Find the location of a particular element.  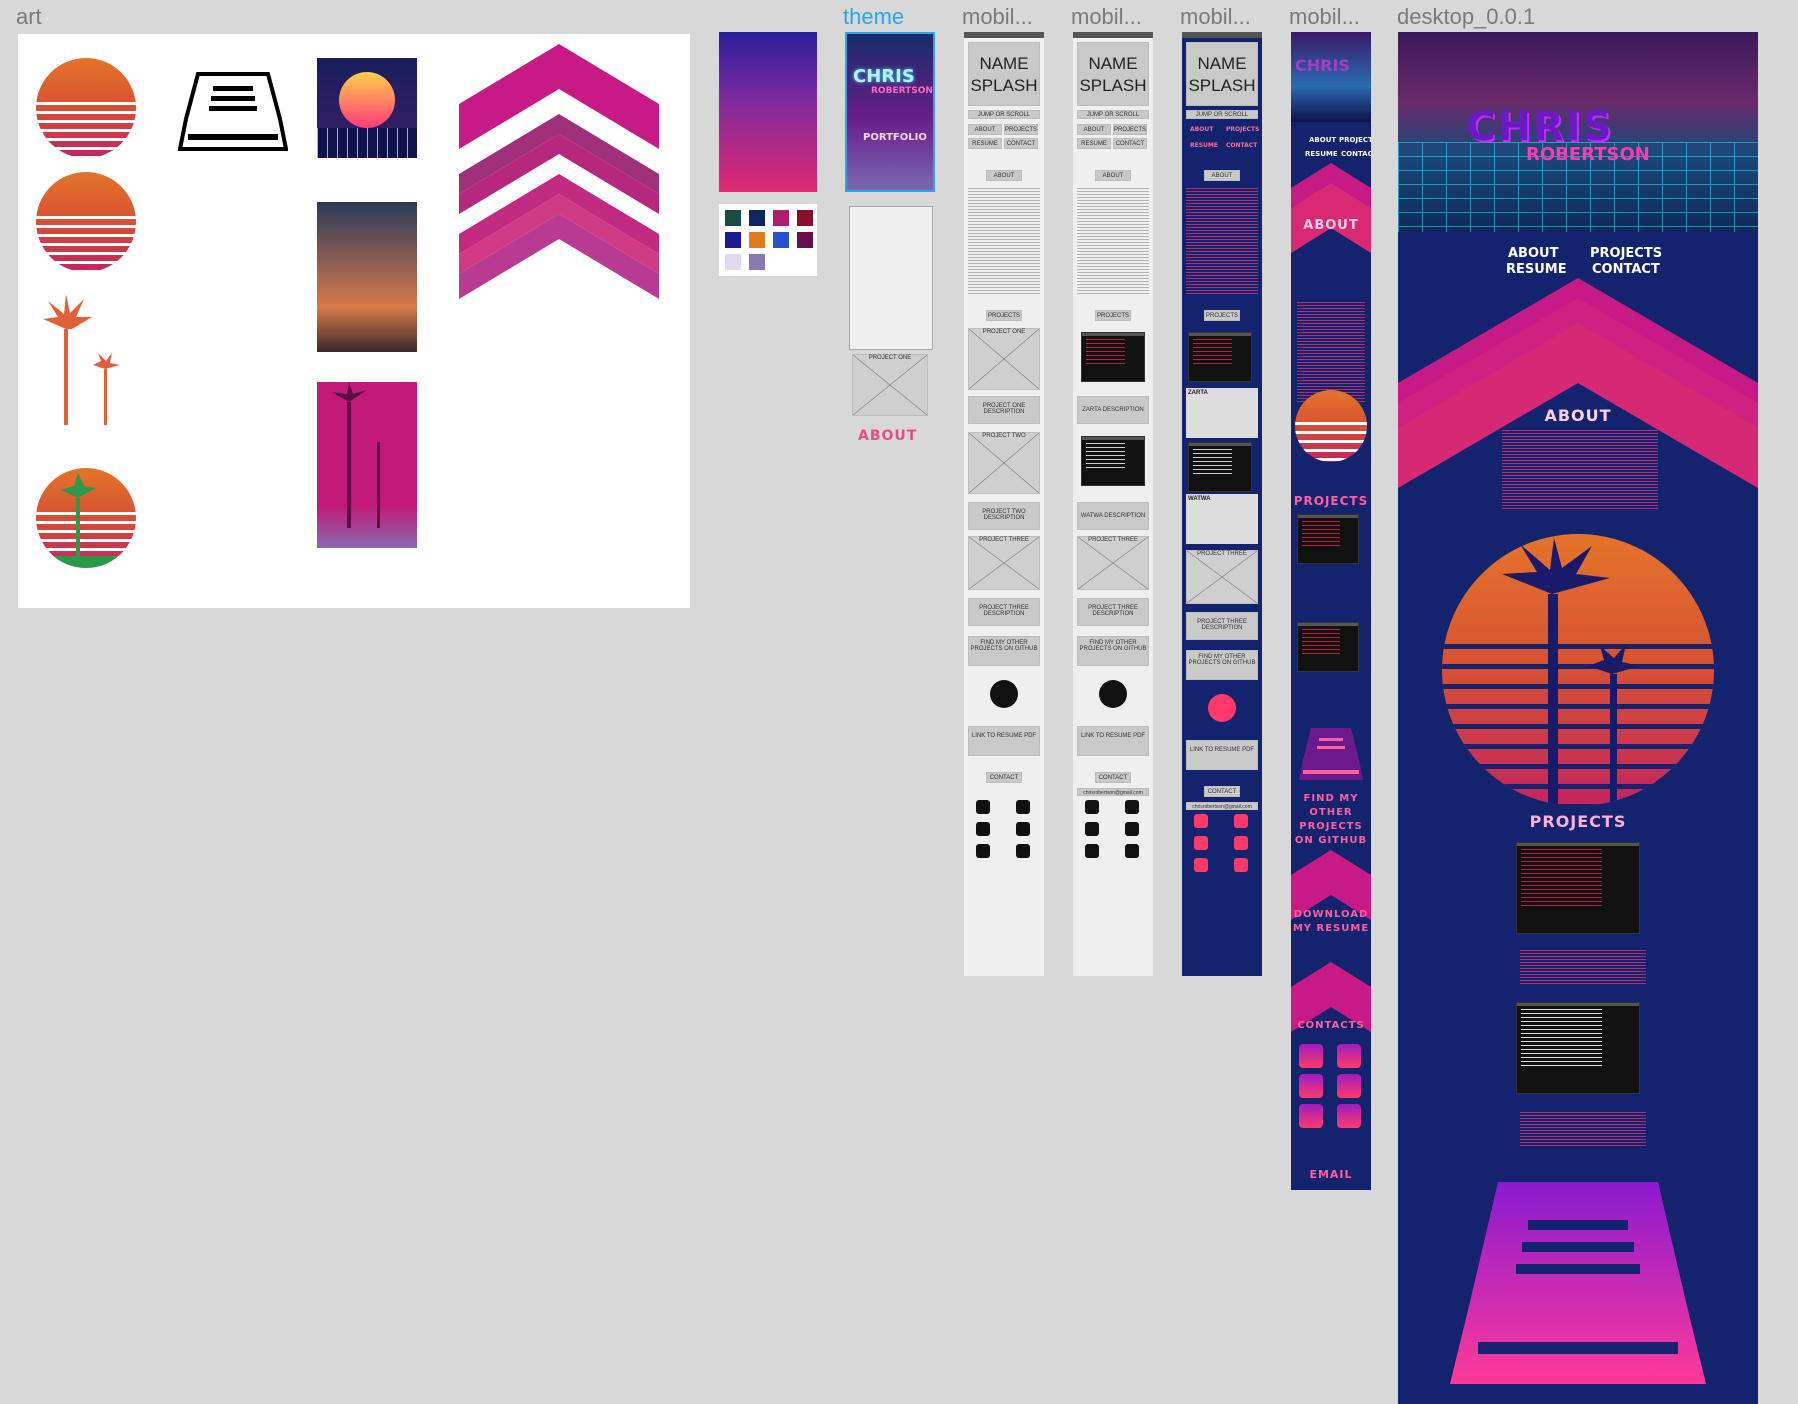

watwa-screenshot is located at coordinates (1220, 467).